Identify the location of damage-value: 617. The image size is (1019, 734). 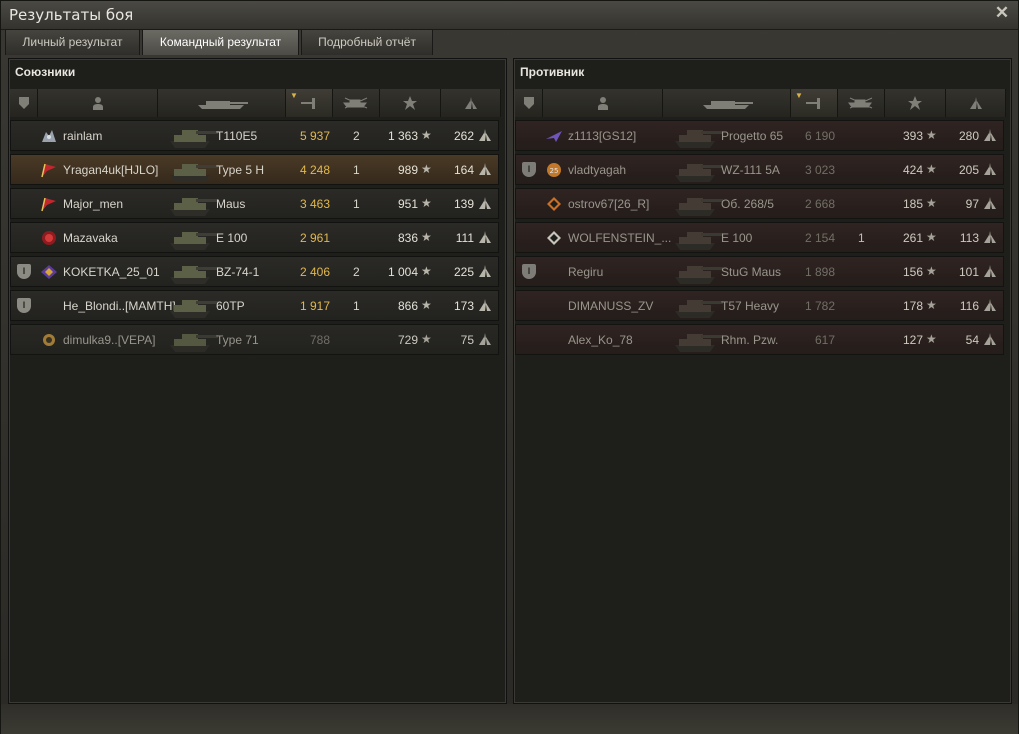
(824, 340).